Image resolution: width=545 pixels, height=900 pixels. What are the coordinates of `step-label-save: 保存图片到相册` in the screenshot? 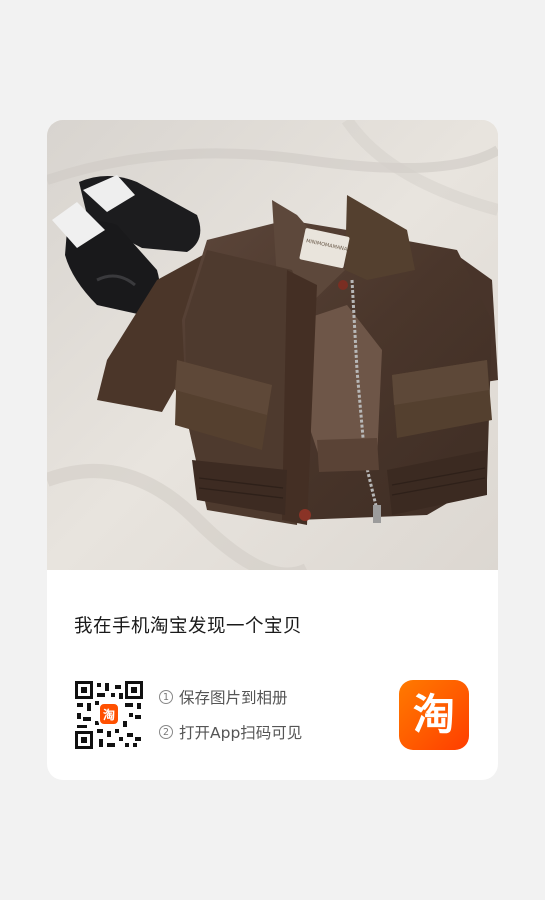 It's located at (233, 698).